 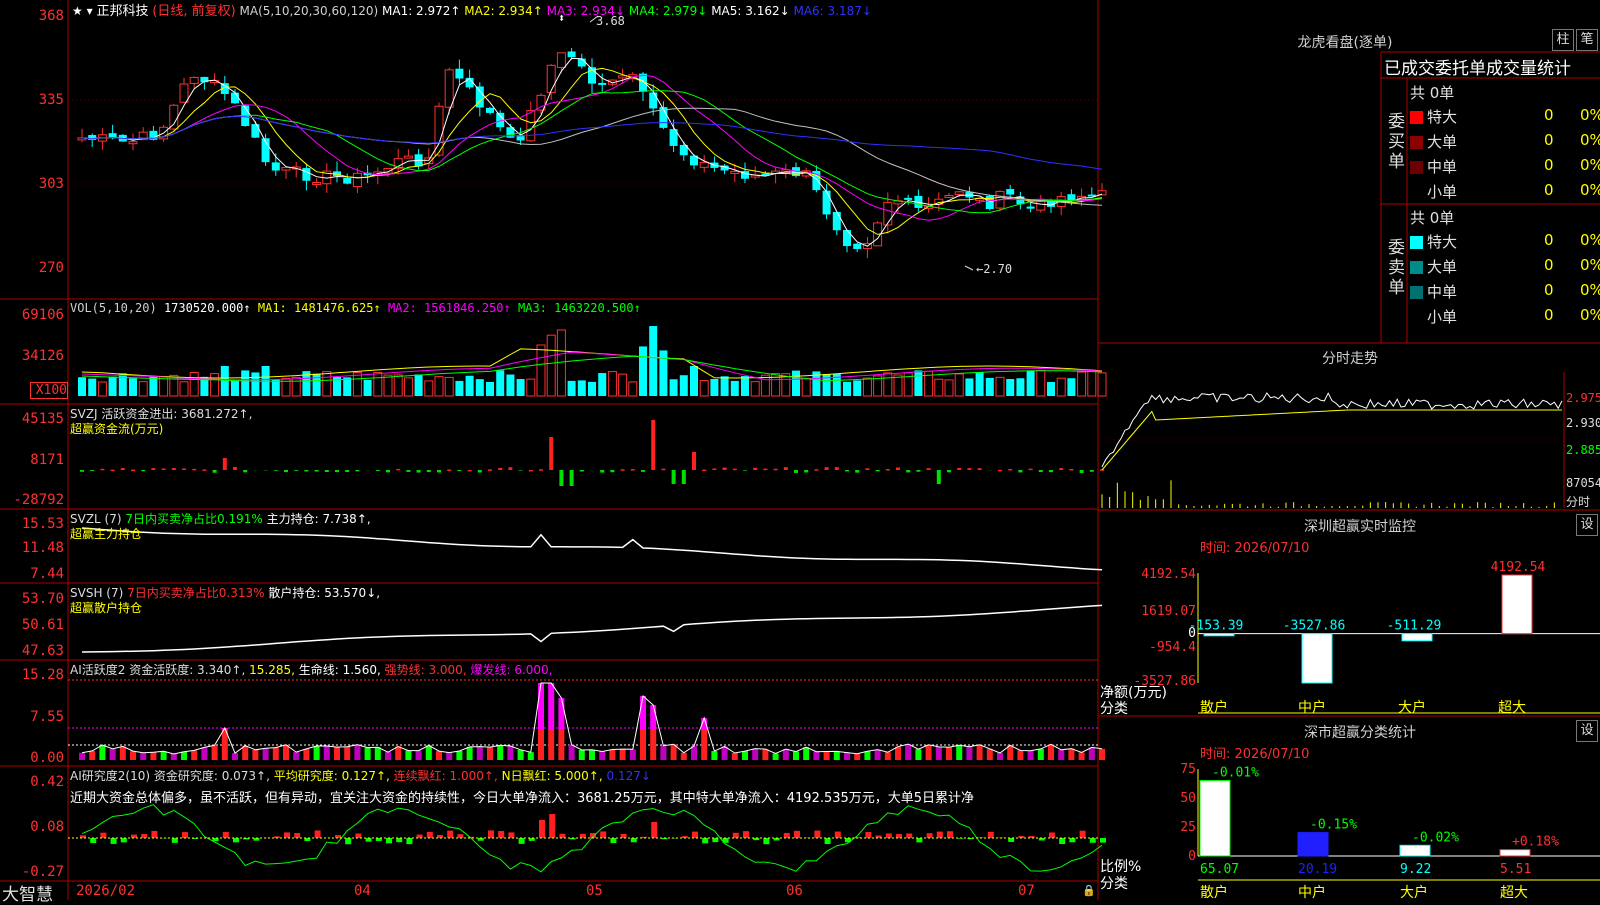 I want to click on vol-ma3: MA3: 1463220.500↑, so click(x=579, y=308).